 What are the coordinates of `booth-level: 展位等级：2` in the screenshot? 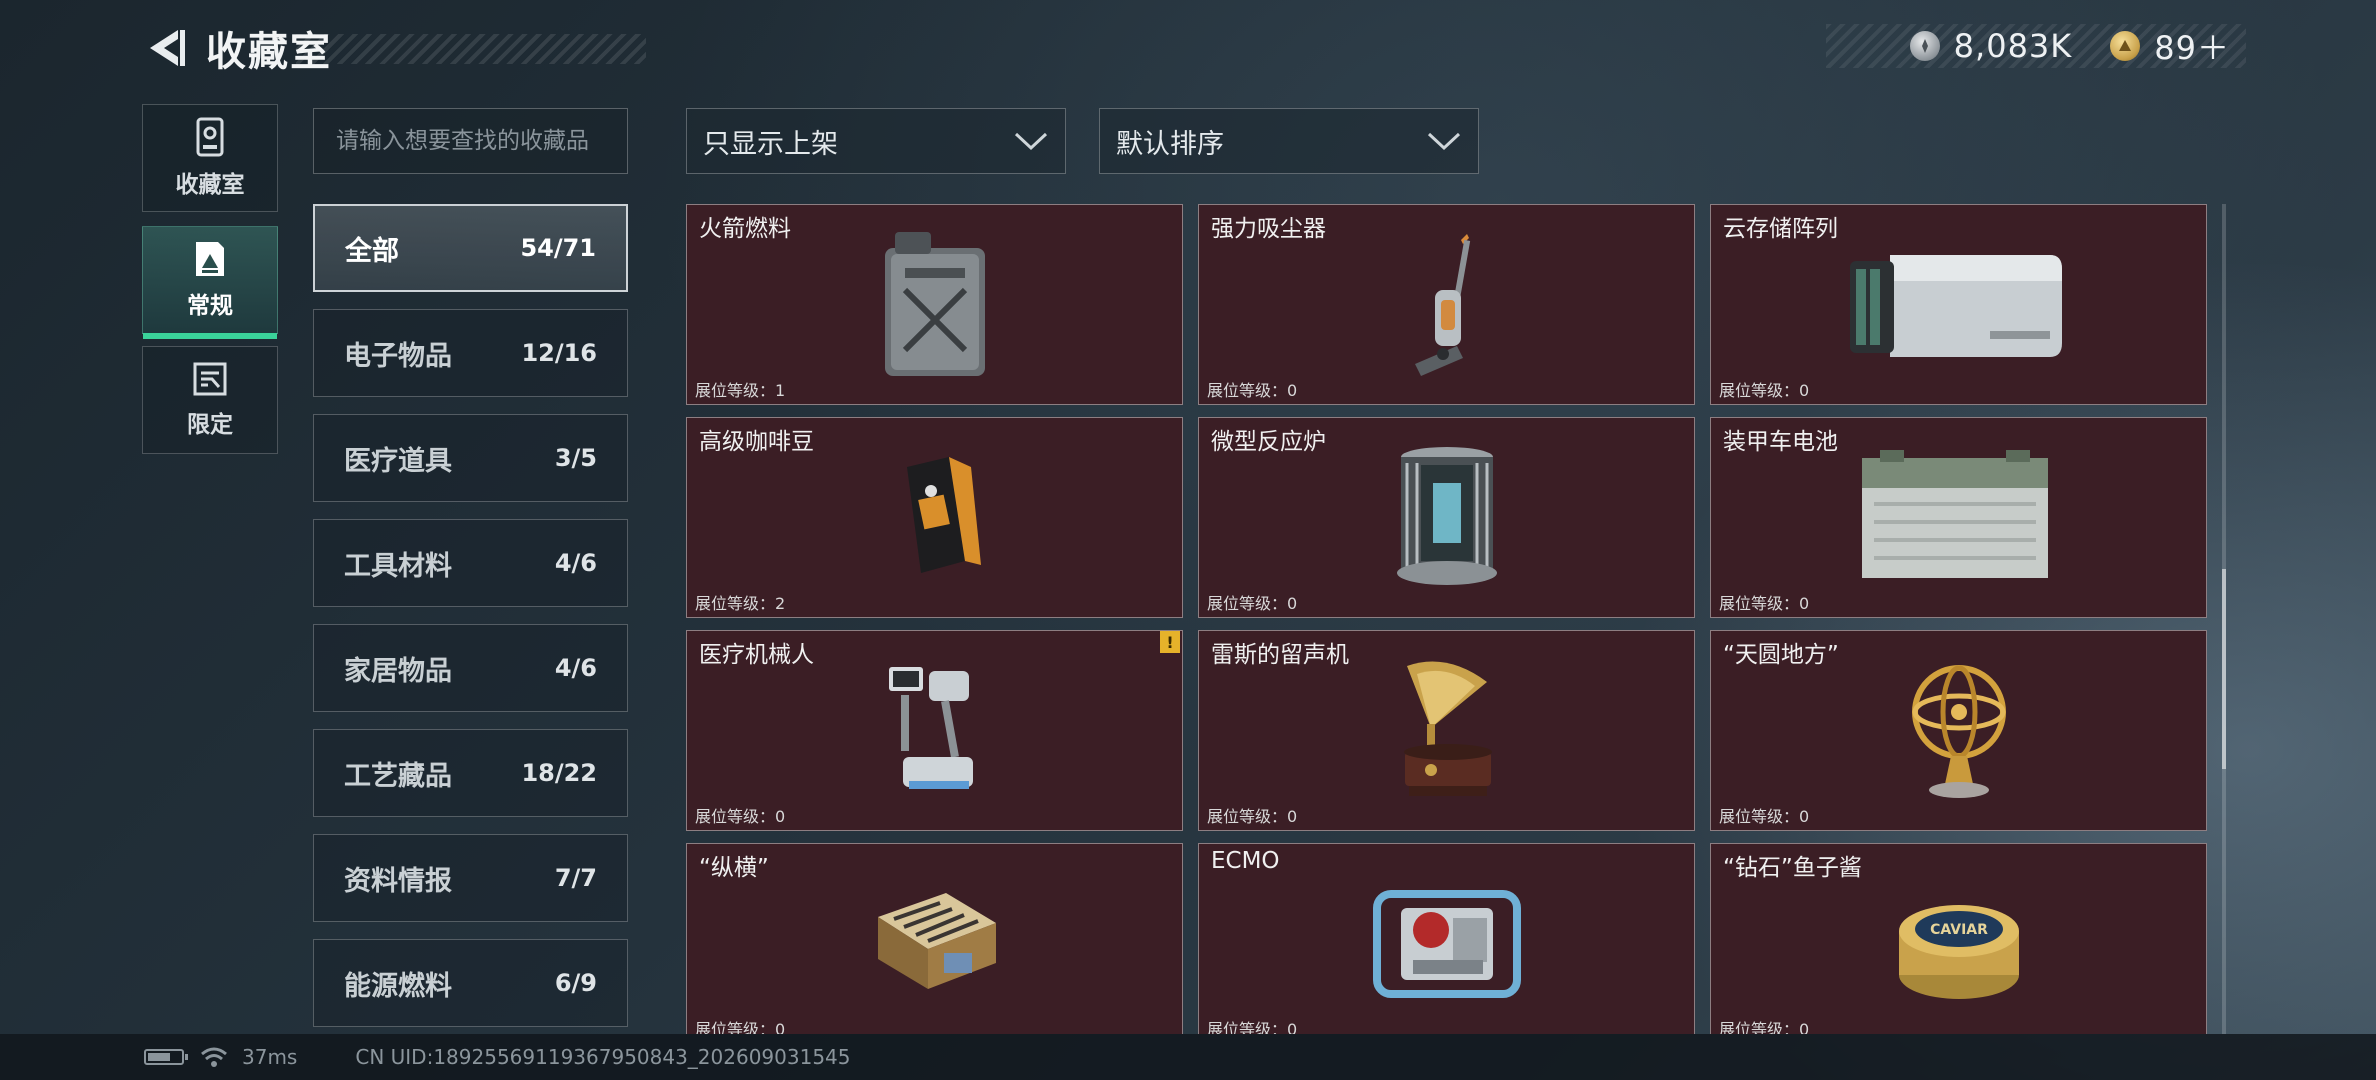 It's located at (740, 603).